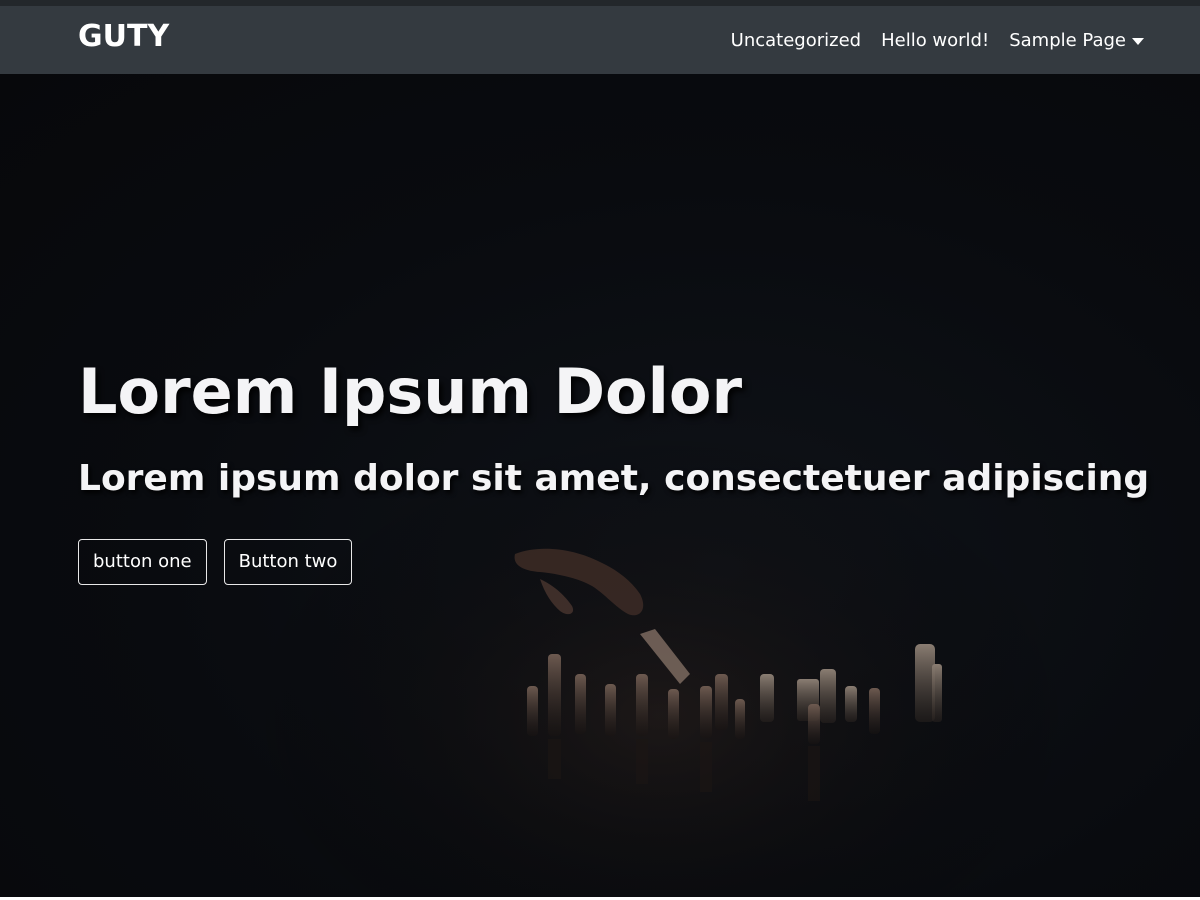 Image resolution: width=1200 pixels, height=900 pixels. What do you see at coordinates (935, 41) in the screenshot?
I see `nav-link-hello-world: Hello world!` at bounding box center [935, 41].